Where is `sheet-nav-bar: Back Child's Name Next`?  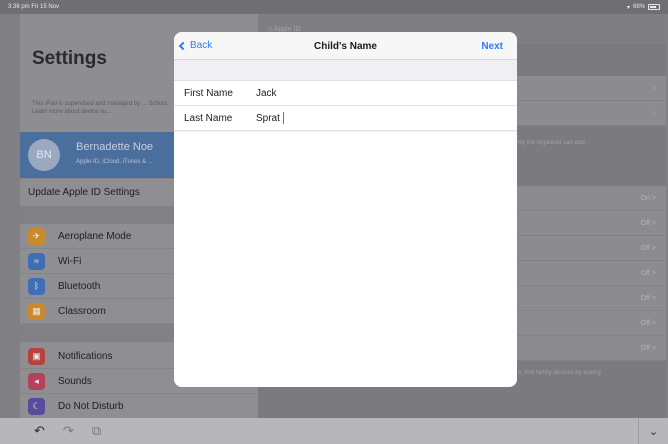 sheet-nav-bar: Back Child's Name Next is located at coordinates (345, 46).